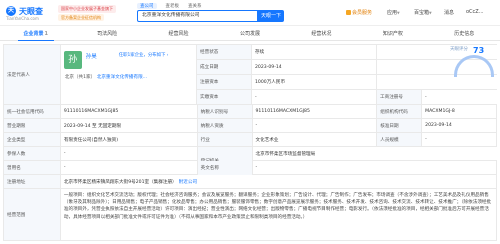  What do you see at coordinates (400, 125) in the screenshot?
I see `approve-date-label: 核准日期` at bounding box center [400, 125].